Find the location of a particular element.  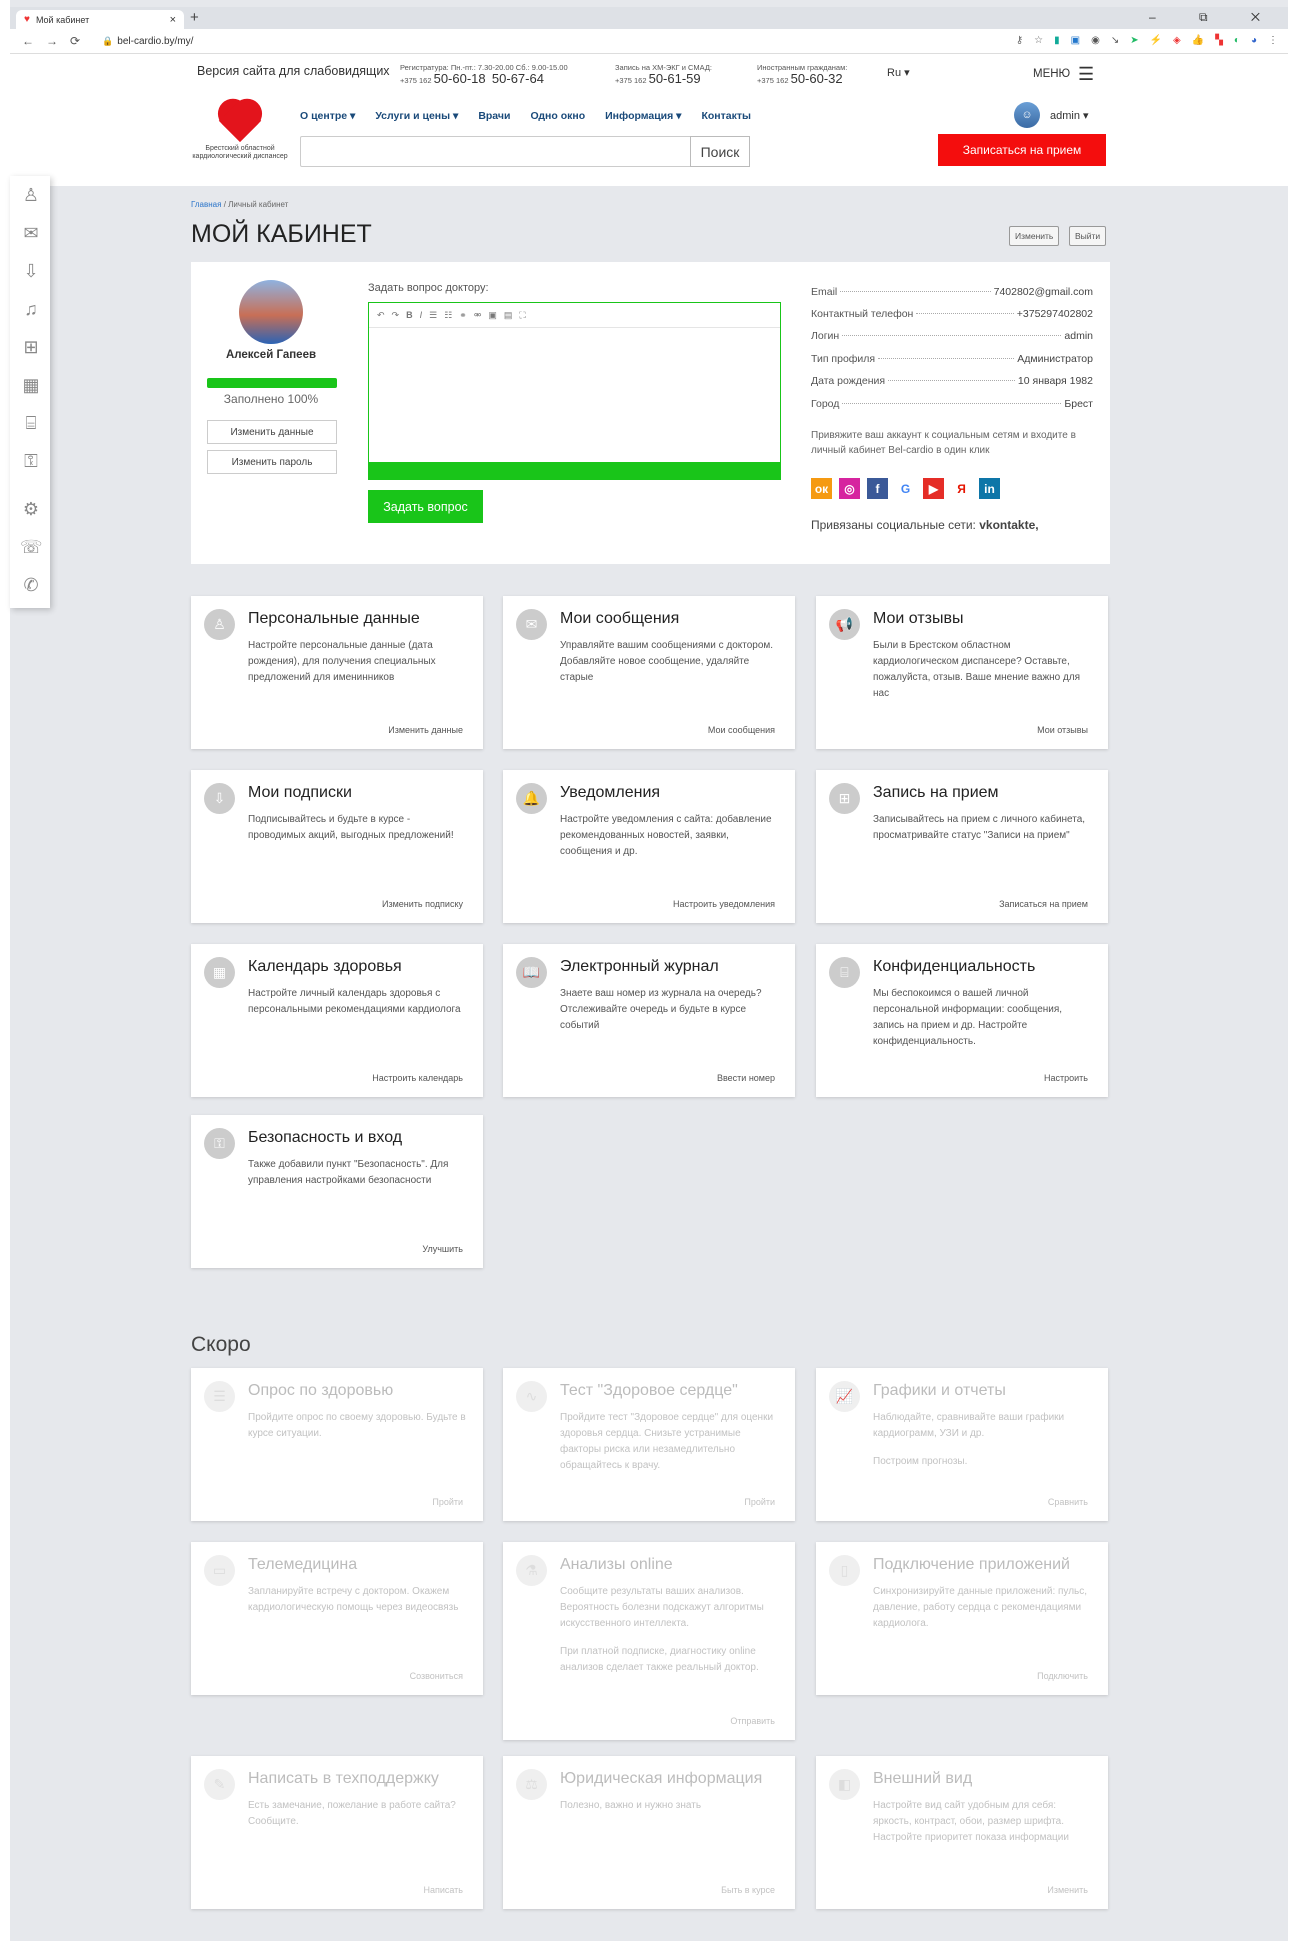

question-editor: ↶ ↷ BI ☰ ☷ ⚭ ⚮ ▣ ▤ ⛶ is located at coordinates (574, 391).